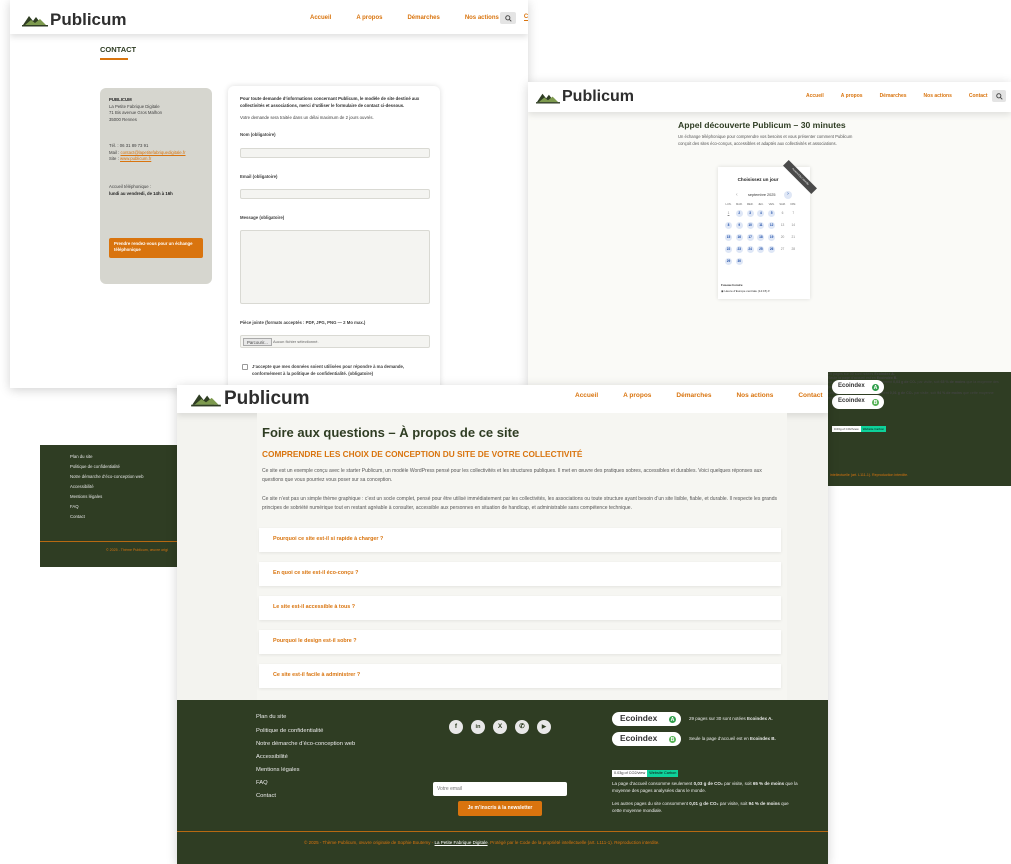 The width and height of the screenshot is (1011, 864). I want to click on calendar-day: 23, so click(739, 249).